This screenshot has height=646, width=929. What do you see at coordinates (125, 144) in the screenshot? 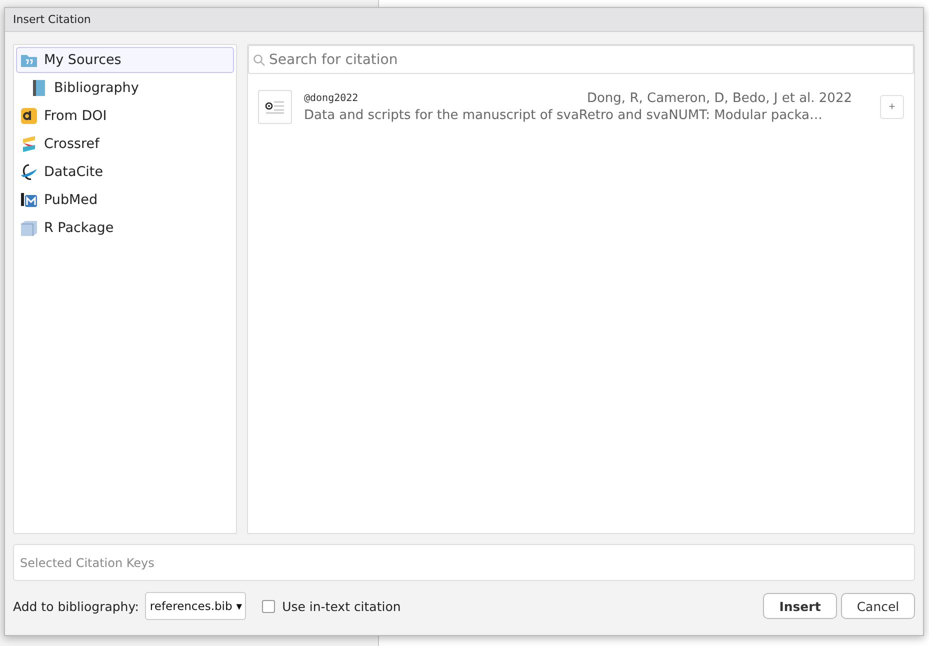
I see `source-item: Crossref` at bounding box center [125, 144].